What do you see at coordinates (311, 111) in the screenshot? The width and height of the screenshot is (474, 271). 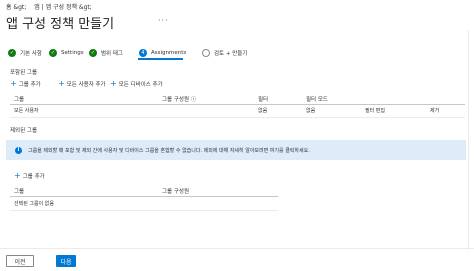 I see `row-filter-mode: 없음` at bounding box center [311, 111].